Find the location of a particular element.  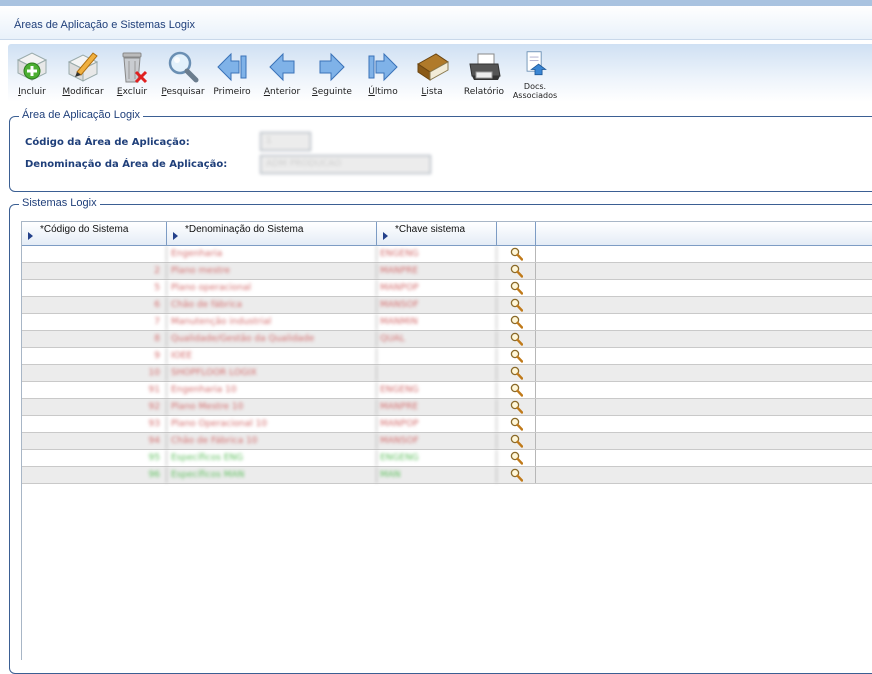

cell-codigo: 9 is located at coordinates (94, 356).